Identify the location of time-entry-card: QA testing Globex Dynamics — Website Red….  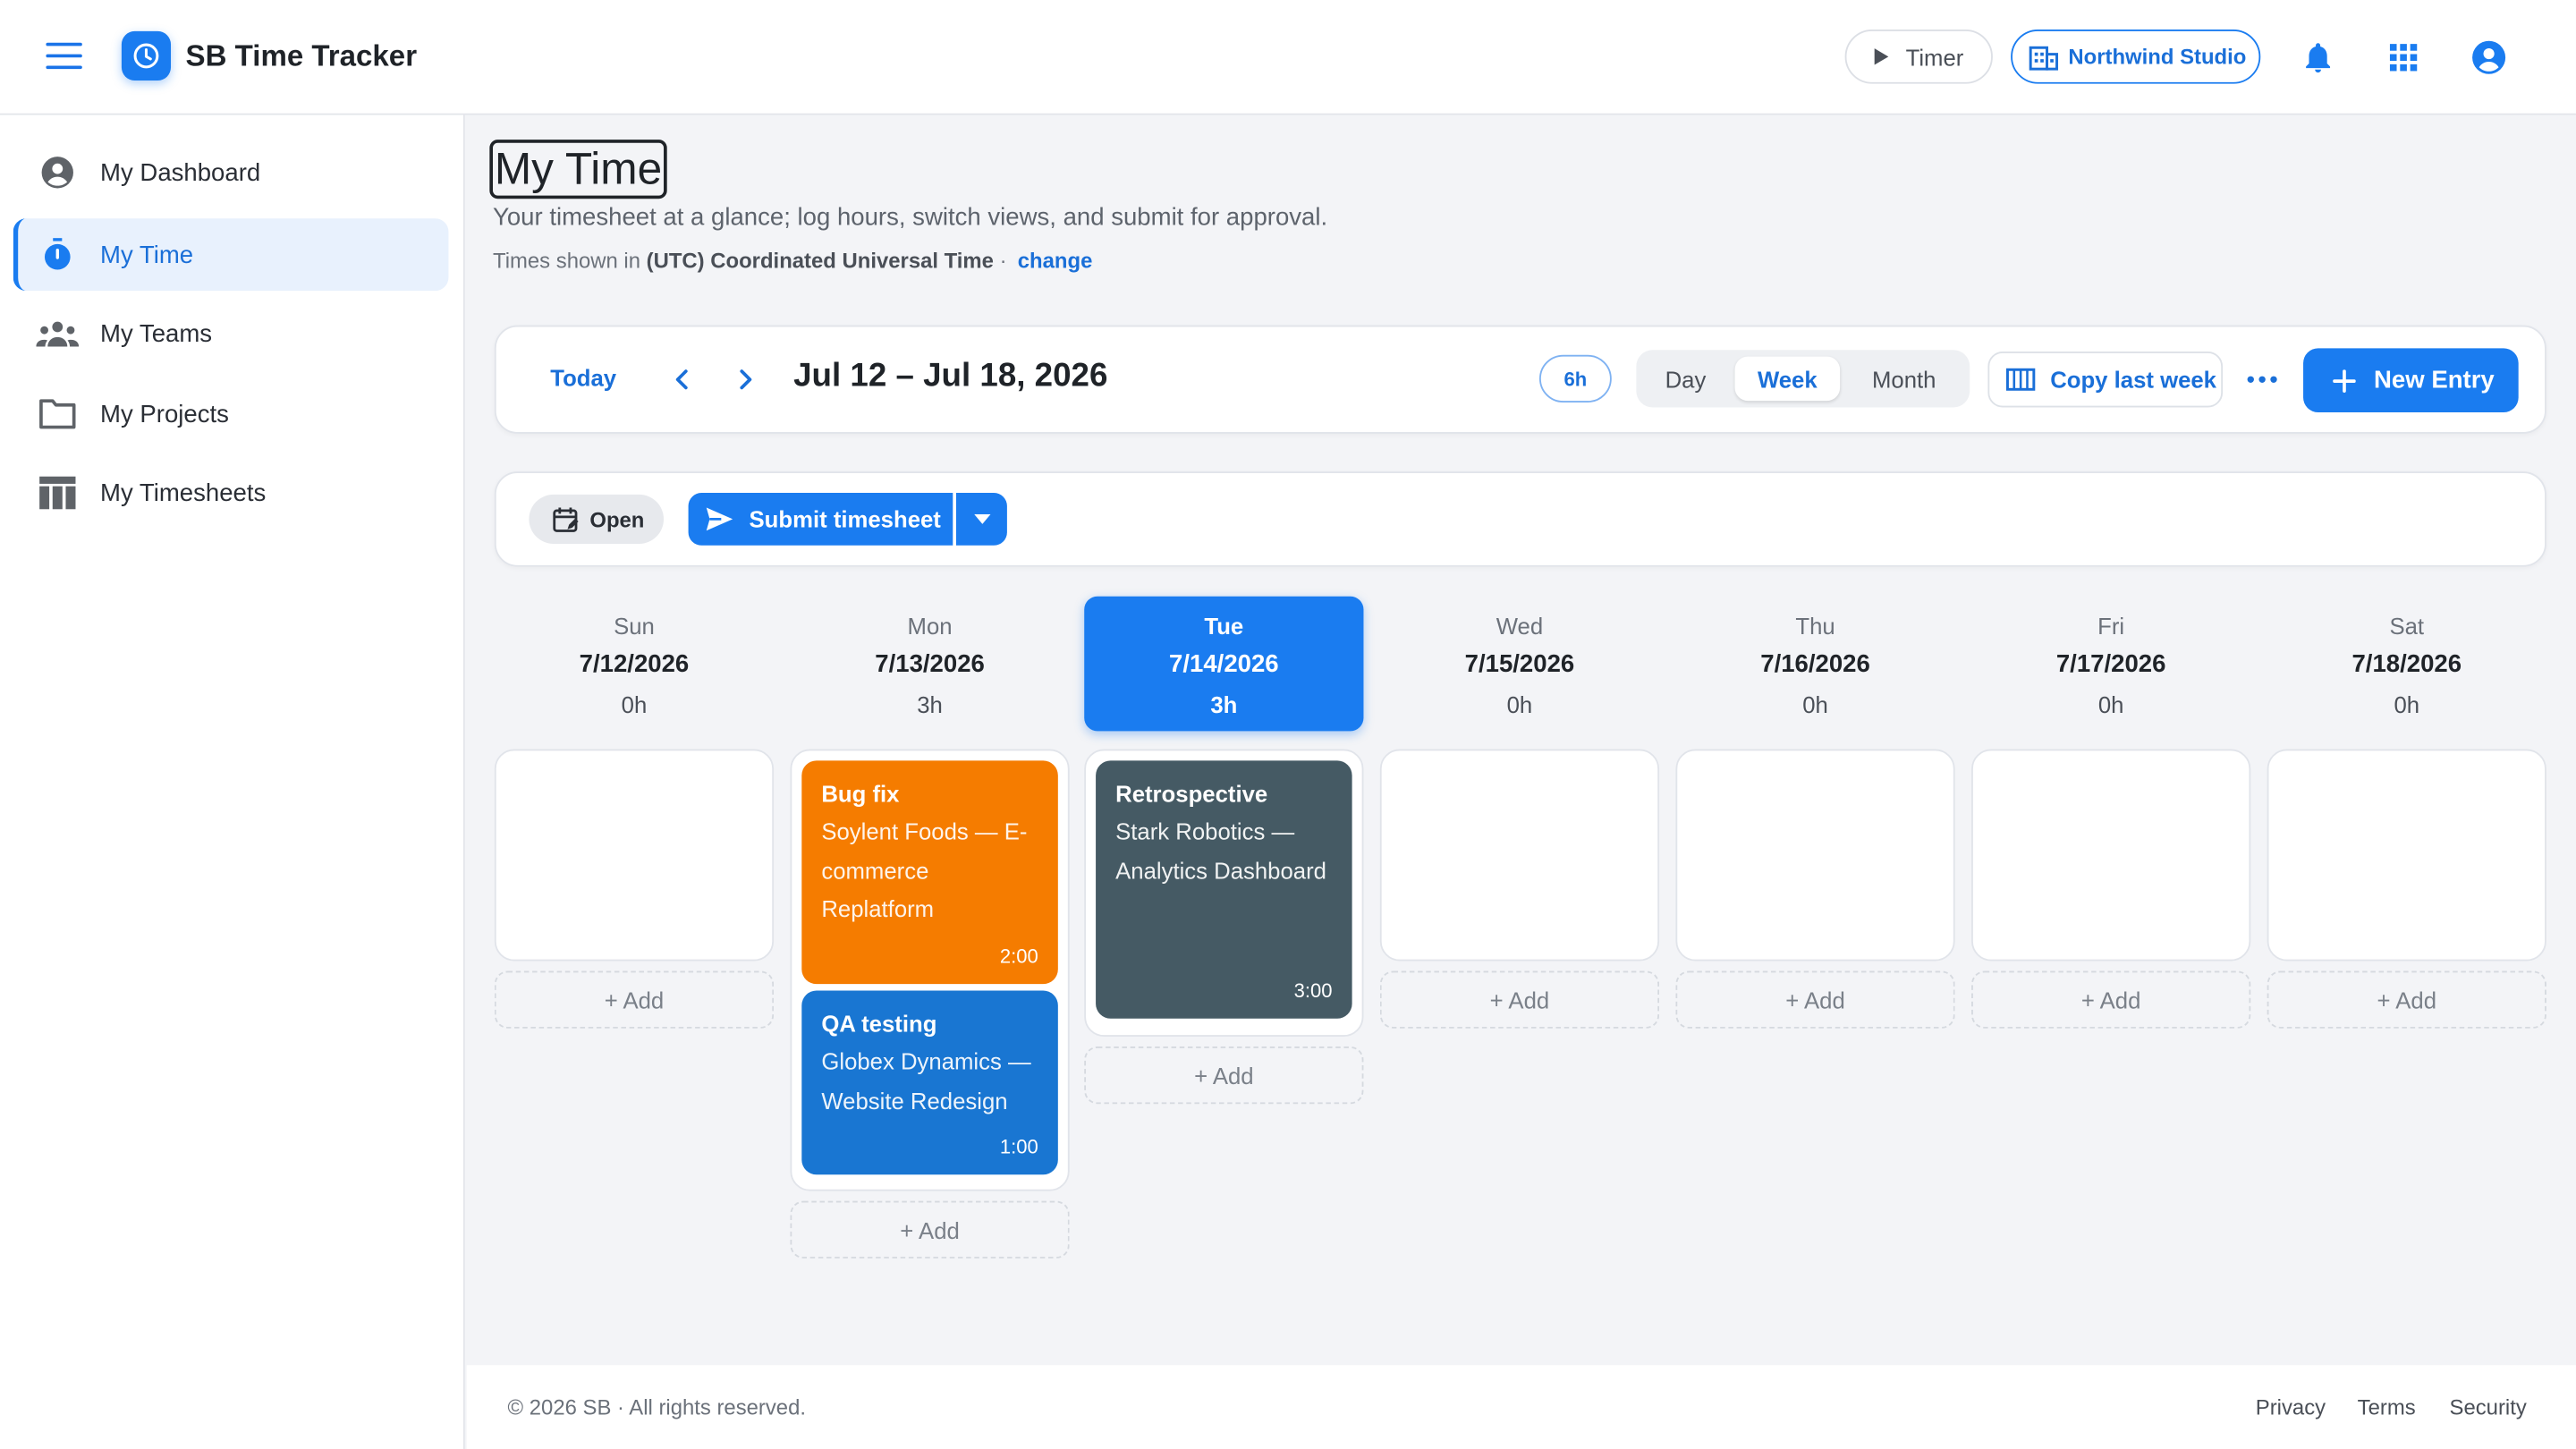
(929, 1082).